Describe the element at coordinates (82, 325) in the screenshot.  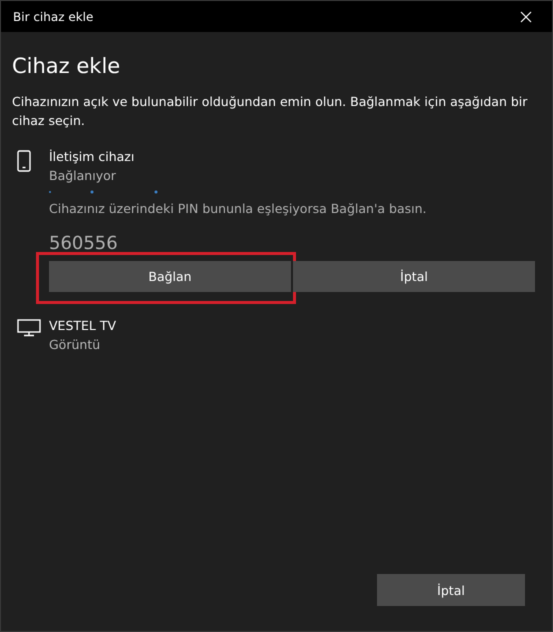
I see `device-name: VESTEL TV` at that location.